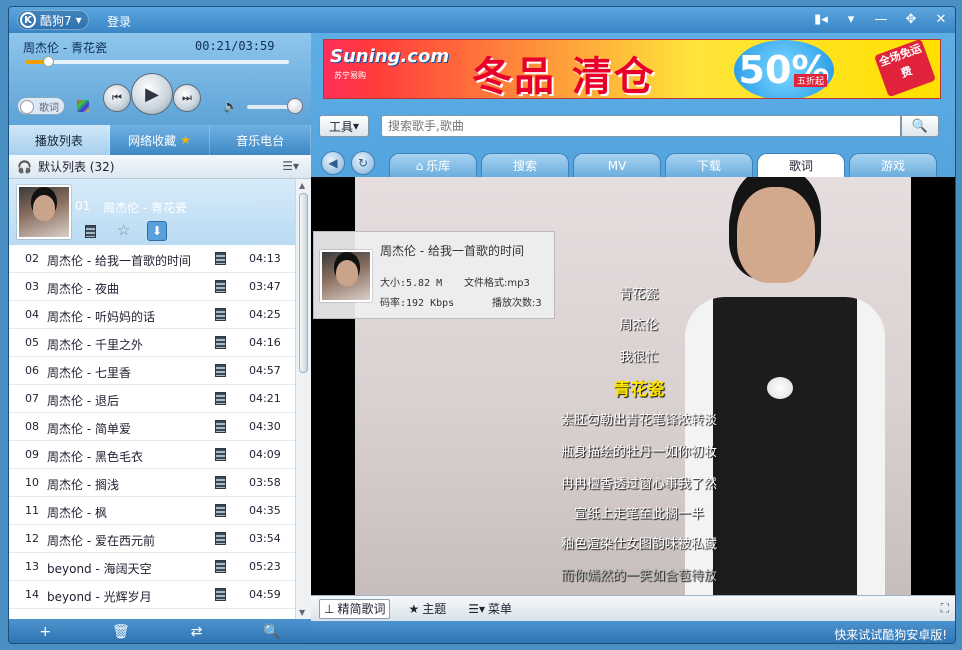 This screenshot has height=650, width=962. Describe the element at coordinates (152, 595) in the screenshot. I see `track-row: 14 beyond - 光辉岁月 04:59` at that location.